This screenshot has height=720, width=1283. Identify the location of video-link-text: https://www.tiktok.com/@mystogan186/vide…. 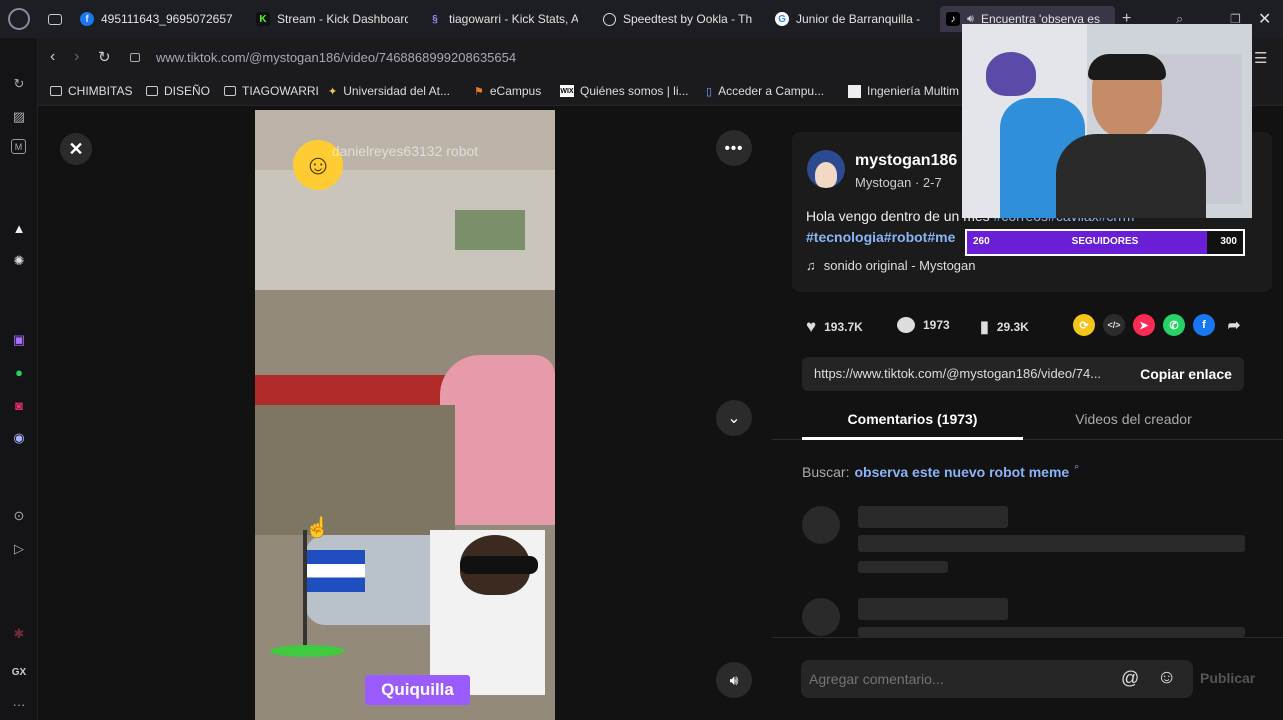
(969, 373).